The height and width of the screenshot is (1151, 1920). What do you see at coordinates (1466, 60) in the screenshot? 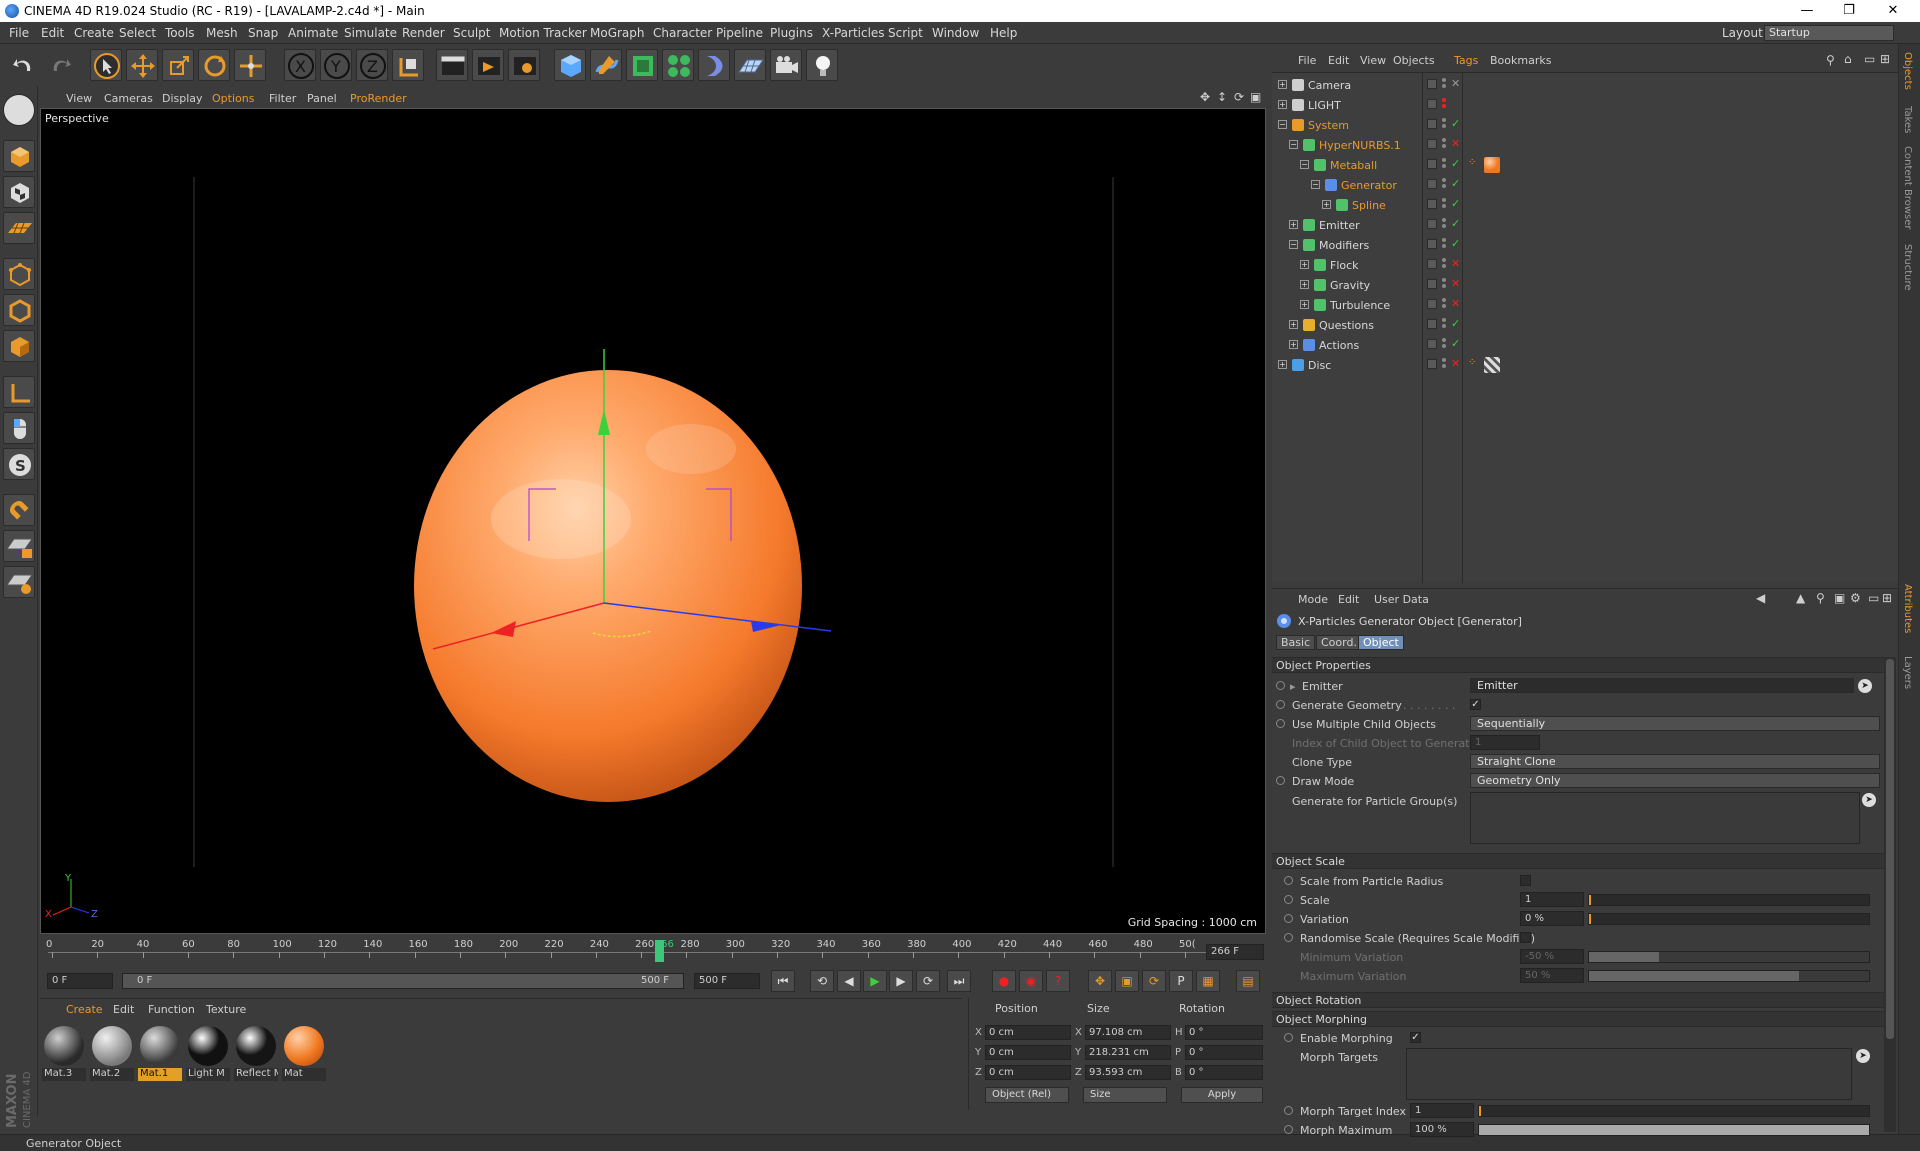
I see `om-menu-tags: Tags` at bounding box center [1466, 60].